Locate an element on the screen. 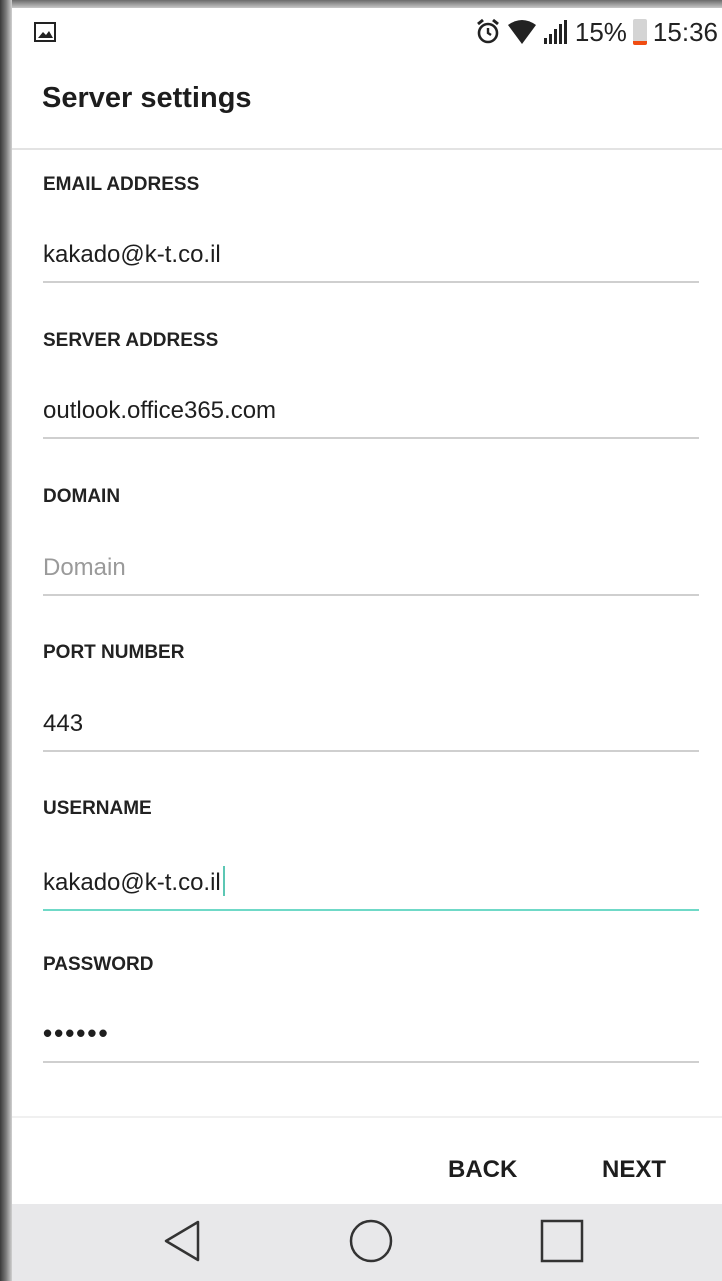  navigation-bar is located at coordinates (367, 1242).